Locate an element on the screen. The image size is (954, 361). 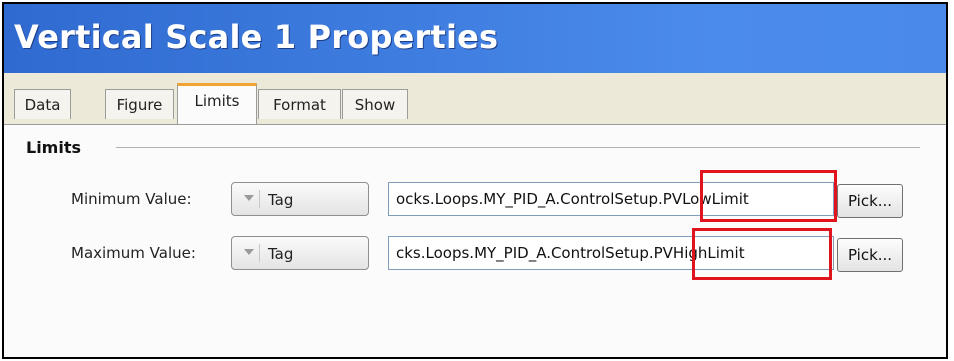
tab-divider is located at coordinates (475, 124).